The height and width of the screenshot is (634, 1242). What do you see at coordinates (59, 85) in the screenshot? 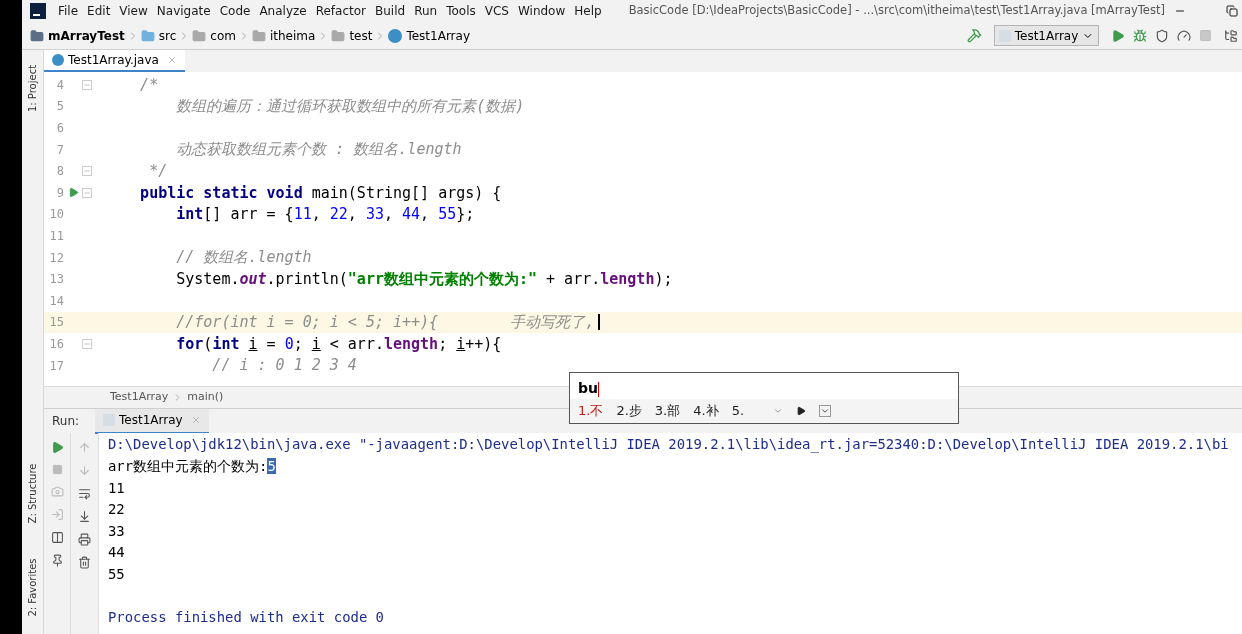
I see `line-number: 4` at bounding box center [59, 85].